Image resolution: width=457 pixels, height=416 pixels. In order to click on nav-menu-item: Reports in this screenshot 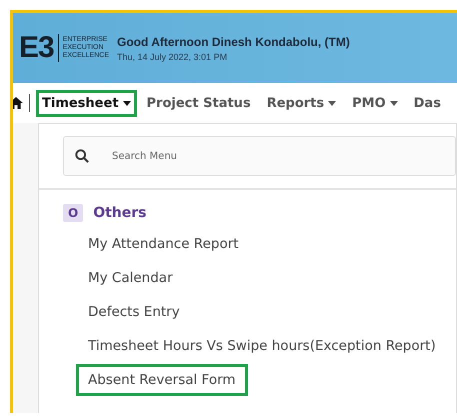, I will do `click(301, 103)`.